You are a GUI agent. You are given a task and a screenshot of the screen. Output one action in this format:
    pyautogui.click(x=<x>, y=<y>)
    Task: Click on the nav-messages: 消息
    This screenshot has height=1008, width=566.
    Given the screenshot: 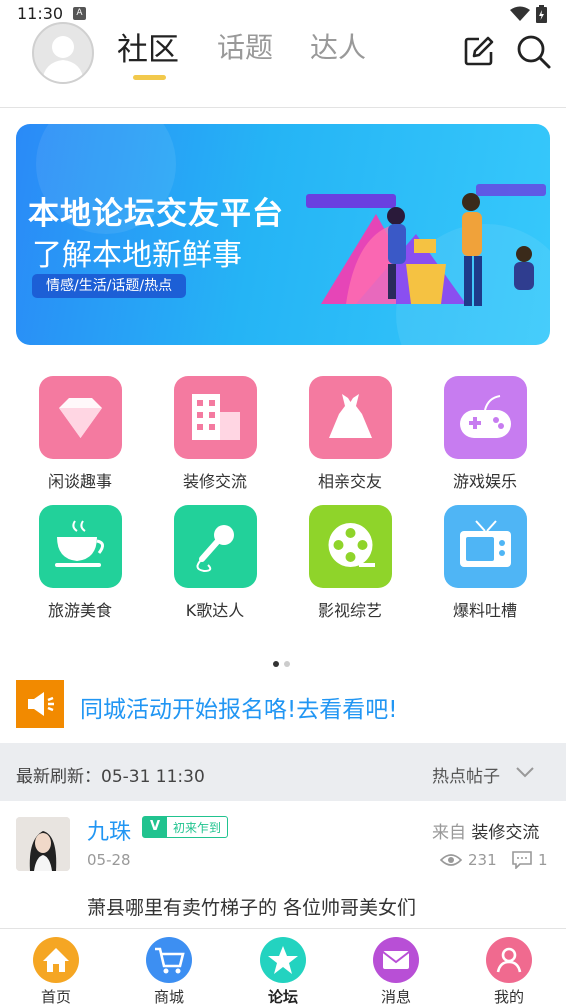 What is the action you would take?
    pyautogui.click(x=396, y=972)
    